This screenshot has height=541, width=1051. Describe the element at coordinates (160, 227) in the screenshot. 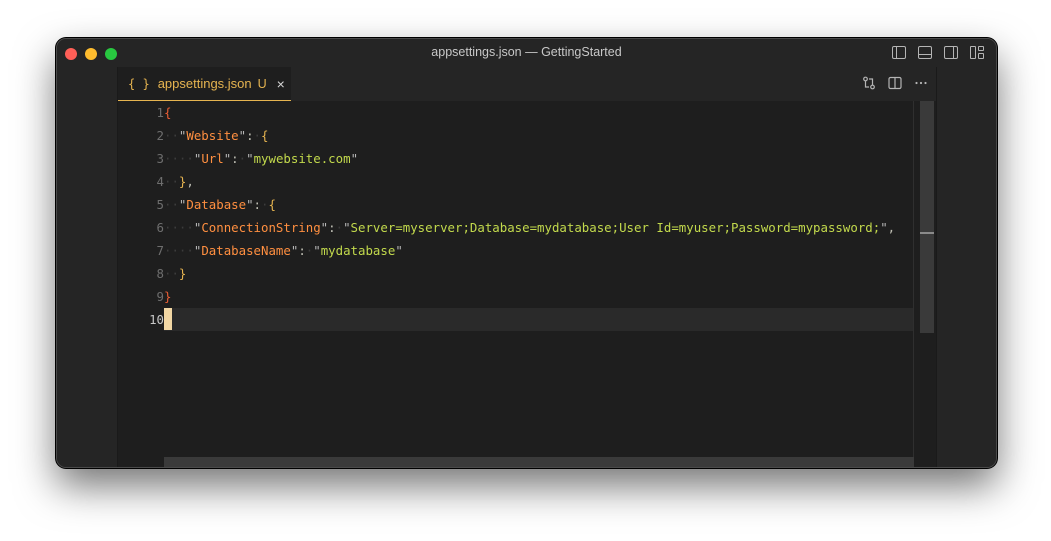

I see `line-number: 6` at that location.